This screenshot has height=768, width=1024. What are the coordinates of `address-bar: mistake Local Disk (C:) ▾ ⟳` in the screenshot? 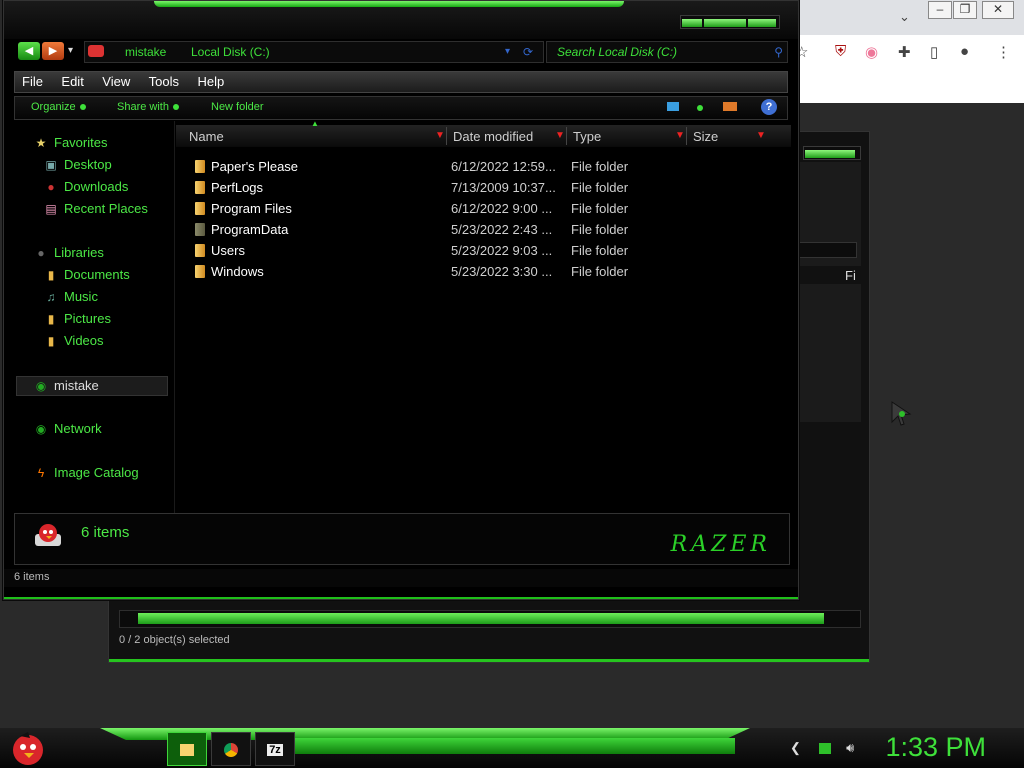 It's located at (314, 52).